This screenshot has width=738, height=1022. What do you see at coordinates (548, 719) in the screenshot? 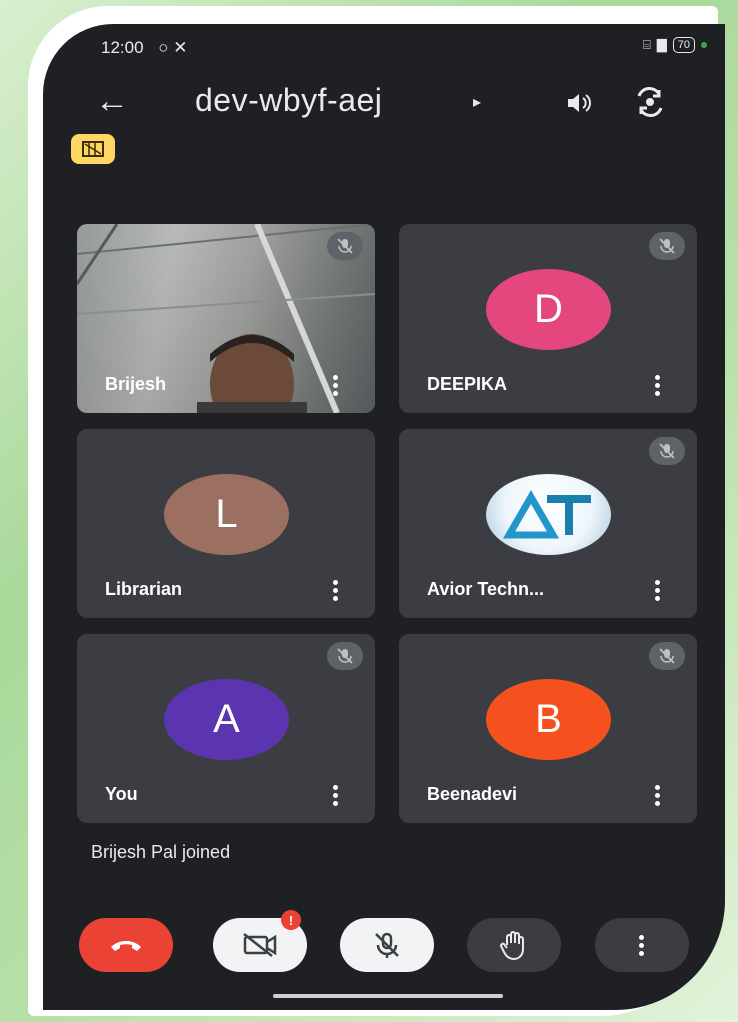
I see `avatar: B` at bounding box center [548, 719].